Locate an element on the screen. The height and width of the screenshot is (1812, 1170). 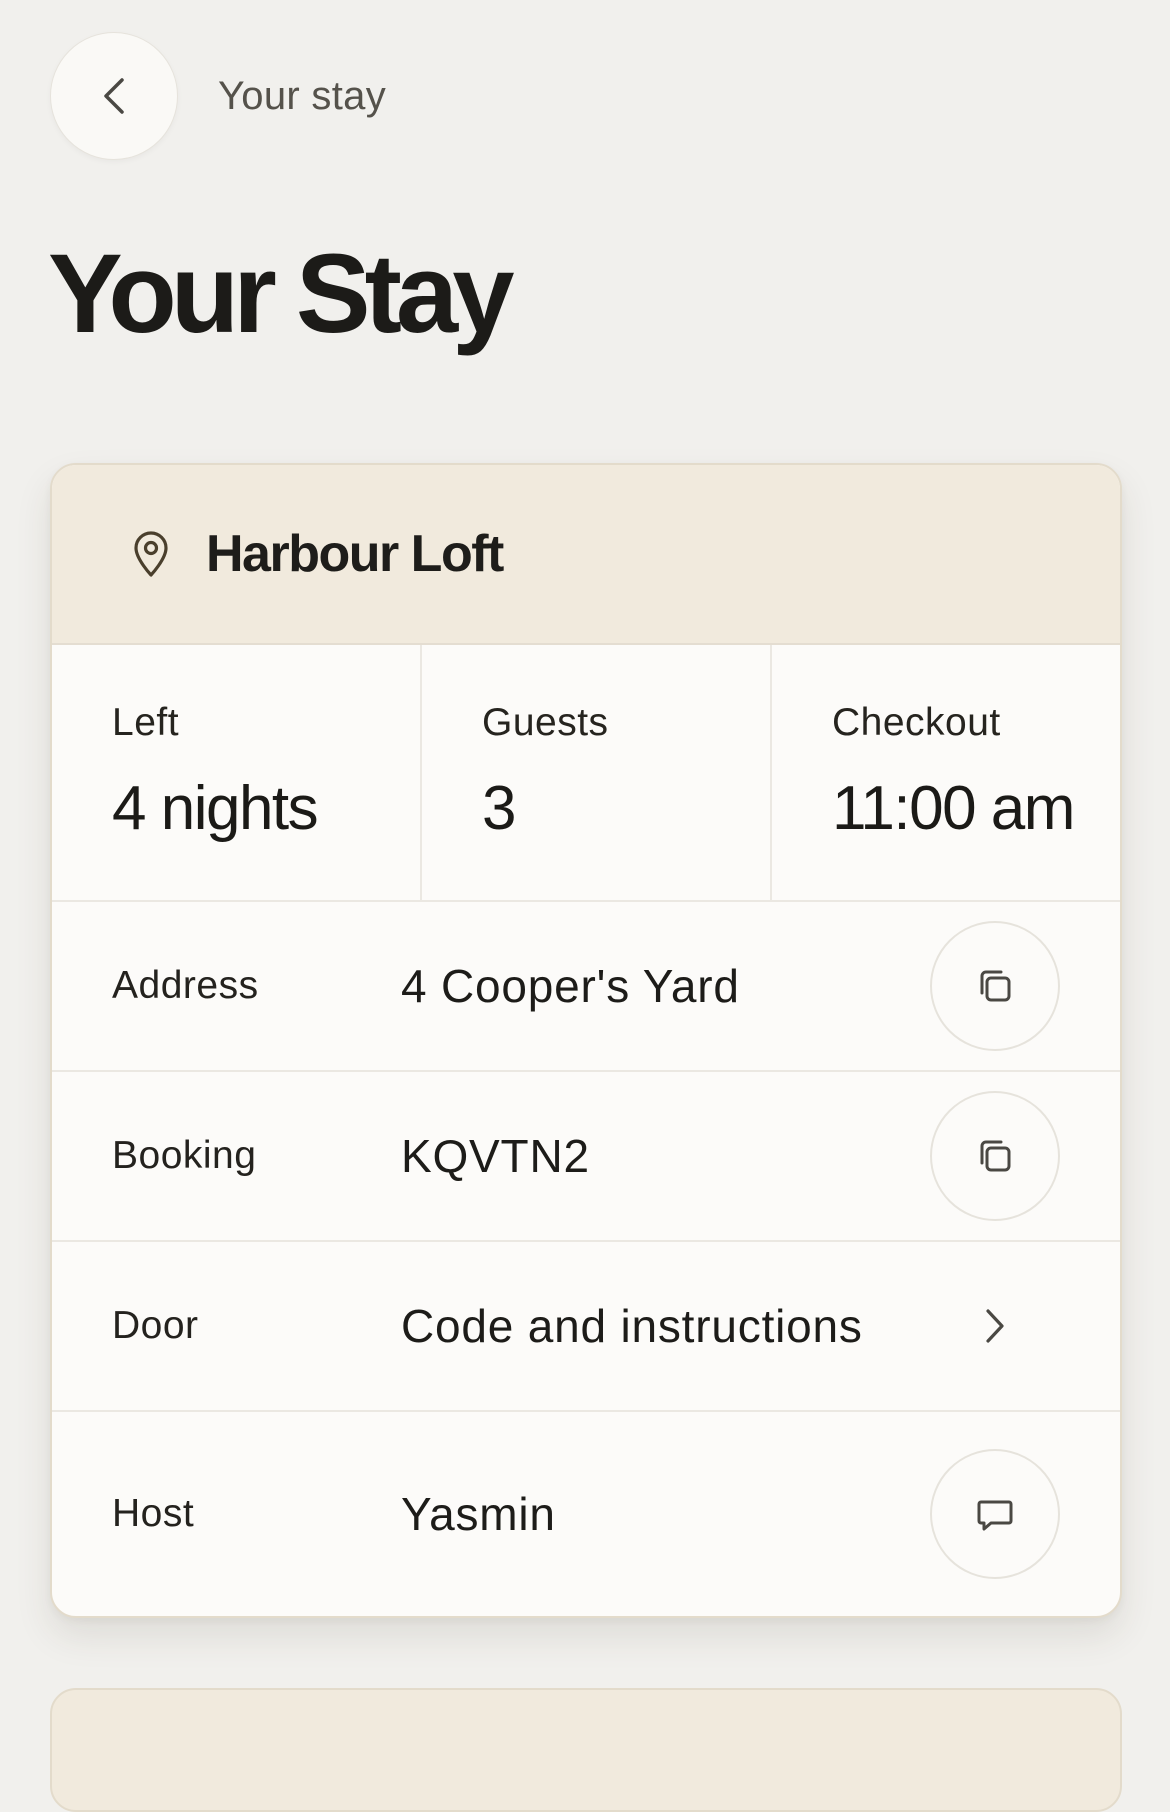
row-label: Booking is located at coordinates (184, 1155).